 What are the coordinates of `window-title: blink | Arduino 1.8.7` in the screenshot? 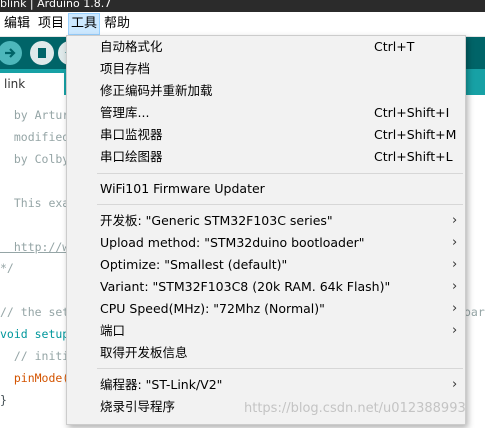 It's located at (56, 5).